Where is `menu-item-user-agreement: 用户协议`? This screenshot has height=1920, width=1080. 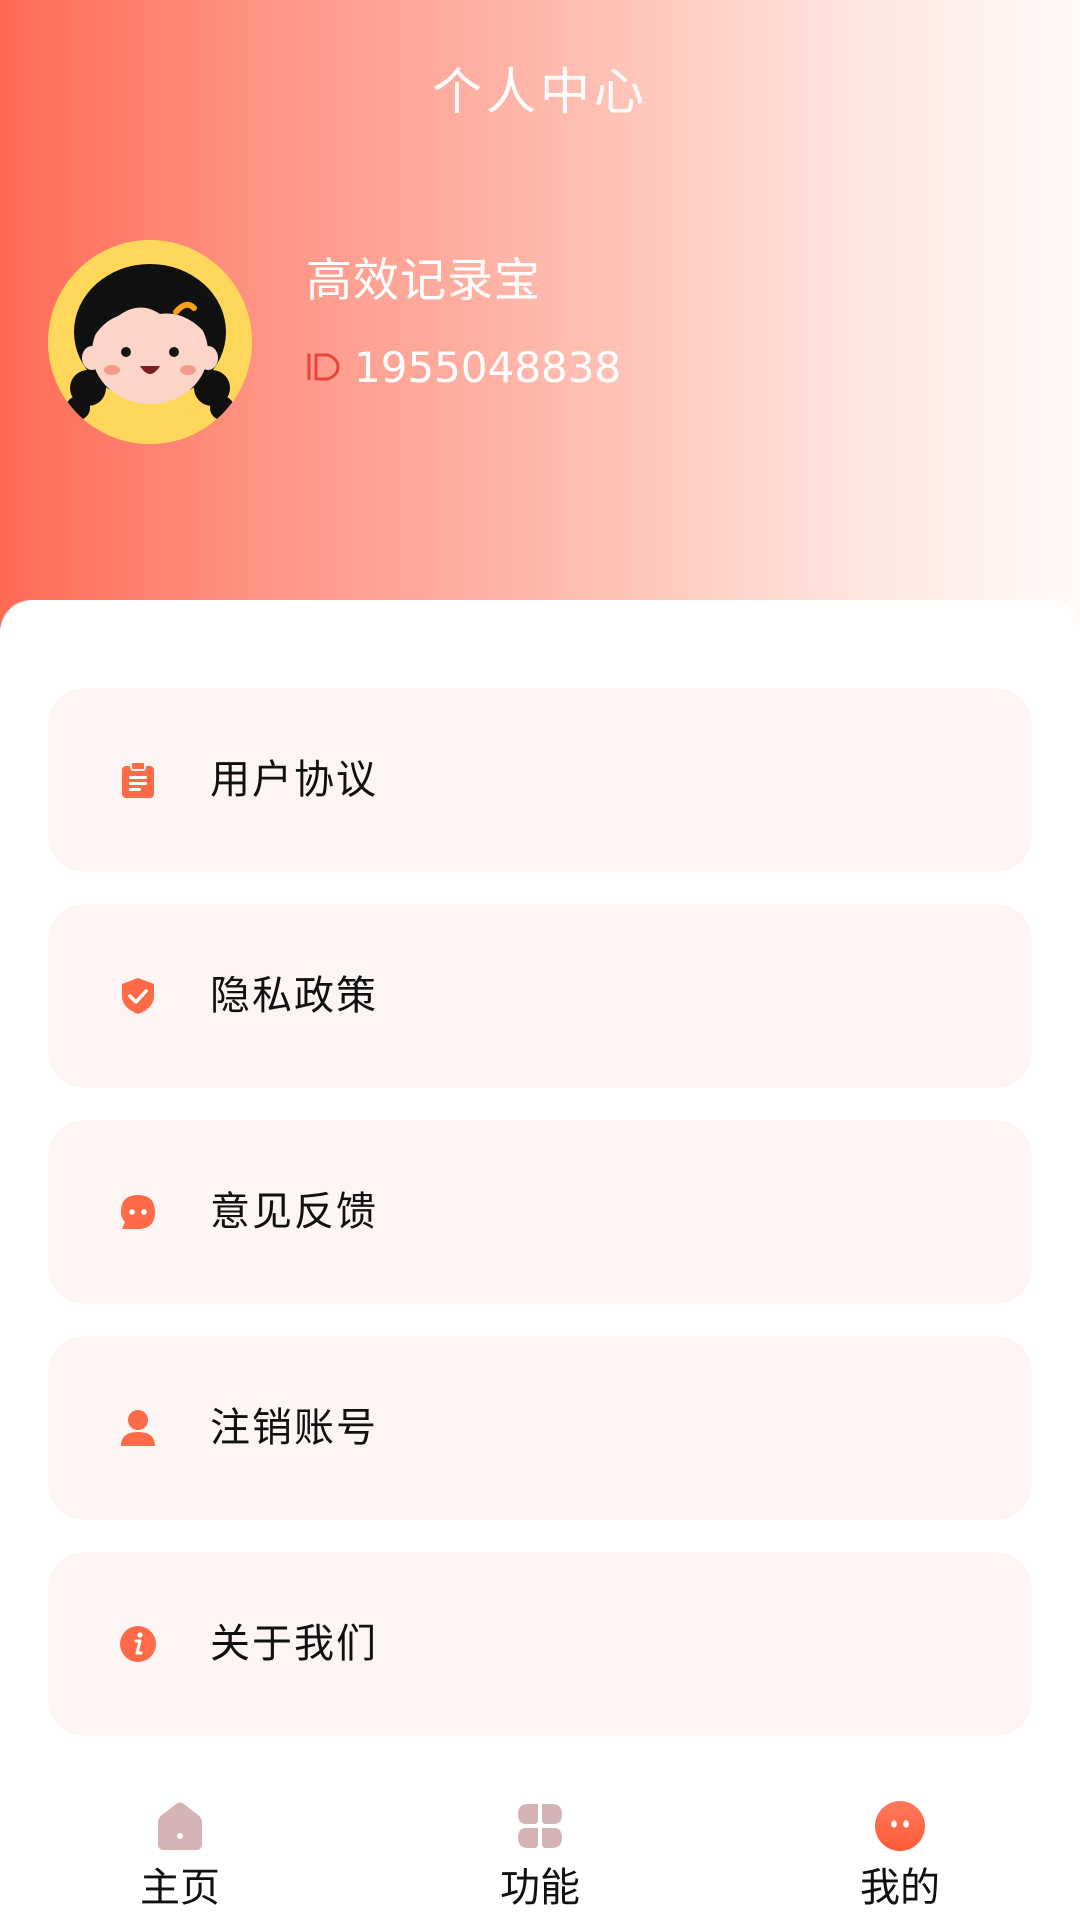 menu-item-user-agreement: 用户协议 is located at coordinates (540, 780).